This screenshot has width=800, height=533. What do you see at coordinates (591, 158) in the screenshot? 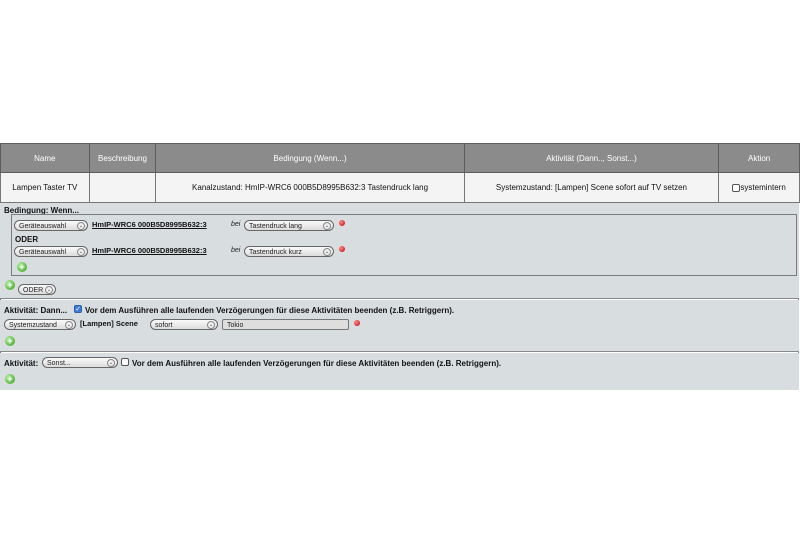
I see `column-header-activity: Aktivität (Dann.., Sonst...)` at bounding box center [591, 158].